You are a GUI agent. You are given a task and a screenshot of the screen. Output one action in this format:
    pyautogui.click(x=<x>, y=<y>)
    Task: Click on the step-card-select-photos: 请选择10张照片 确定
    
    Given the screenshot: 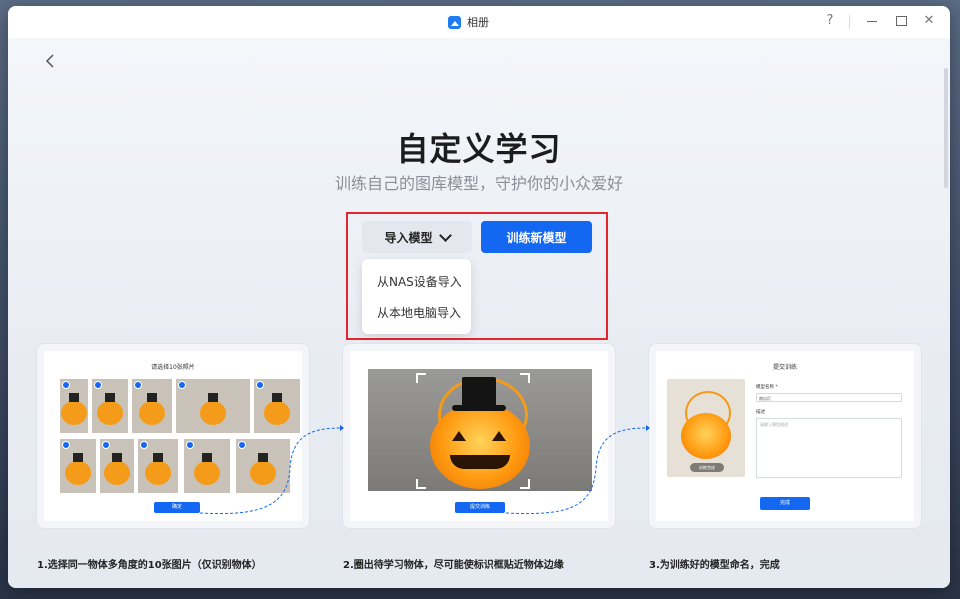 What is the action you would take?
    pyautogui.click(x=173, y=436)
    